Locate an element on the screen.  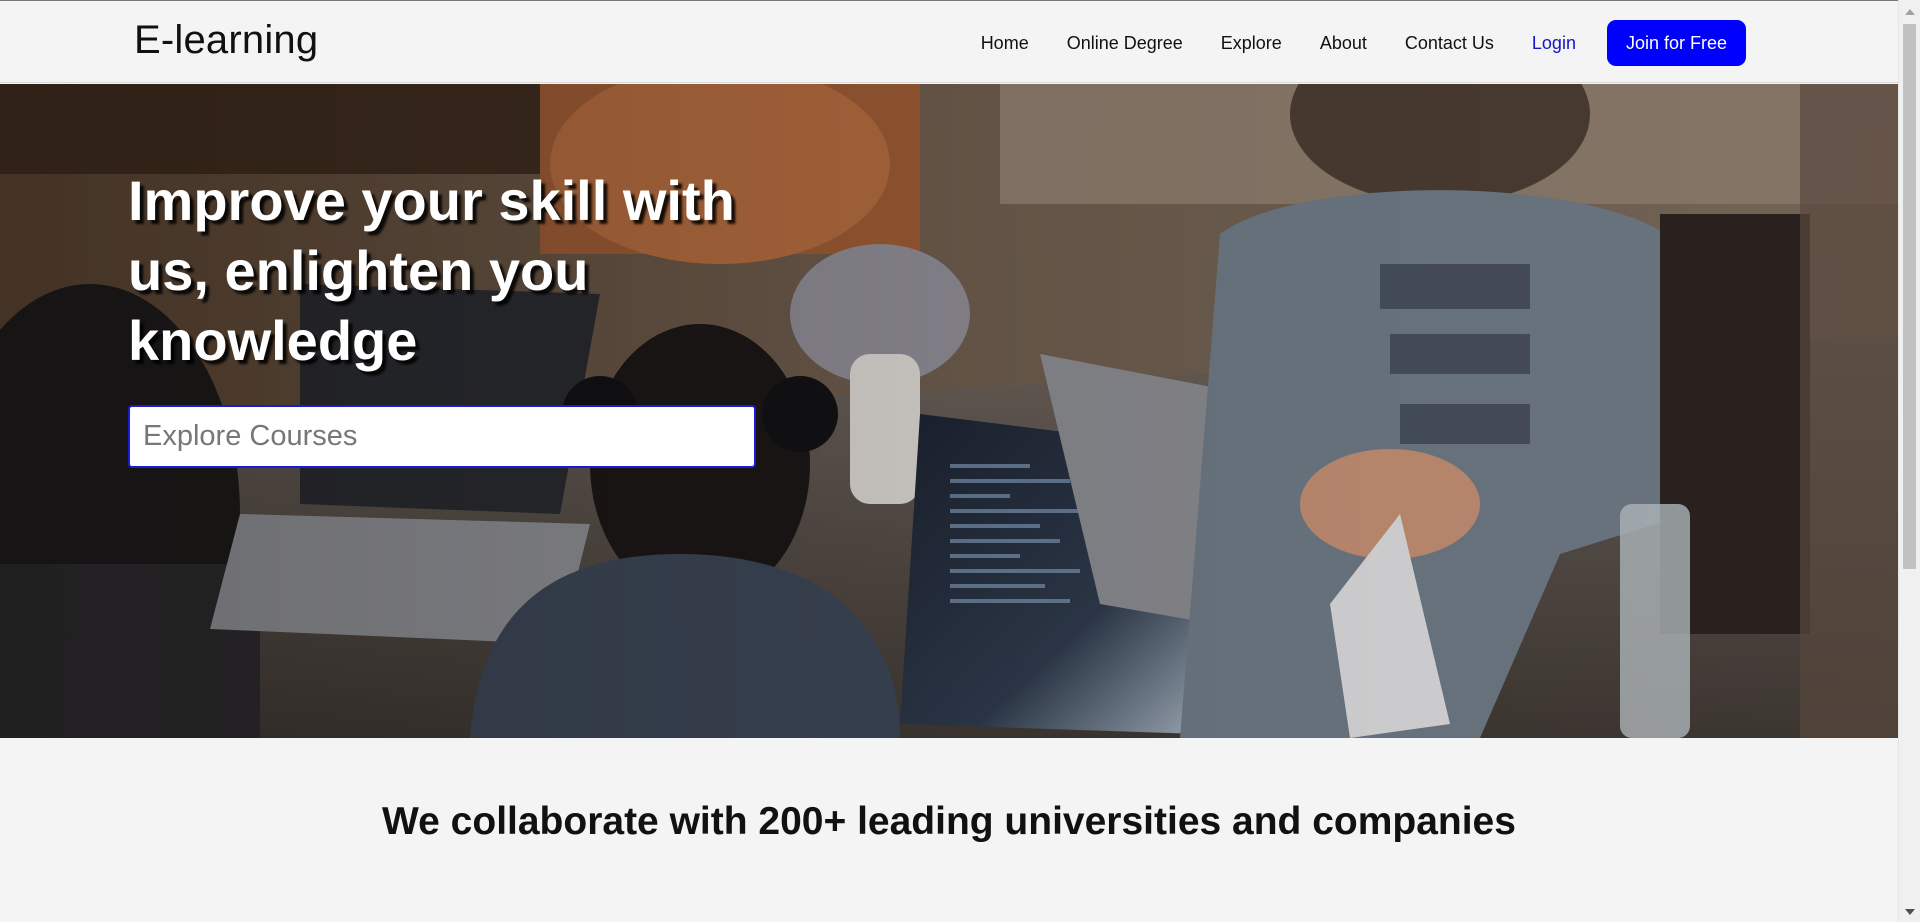
nav-link-login: Login is located at coordinates (1554, 43).